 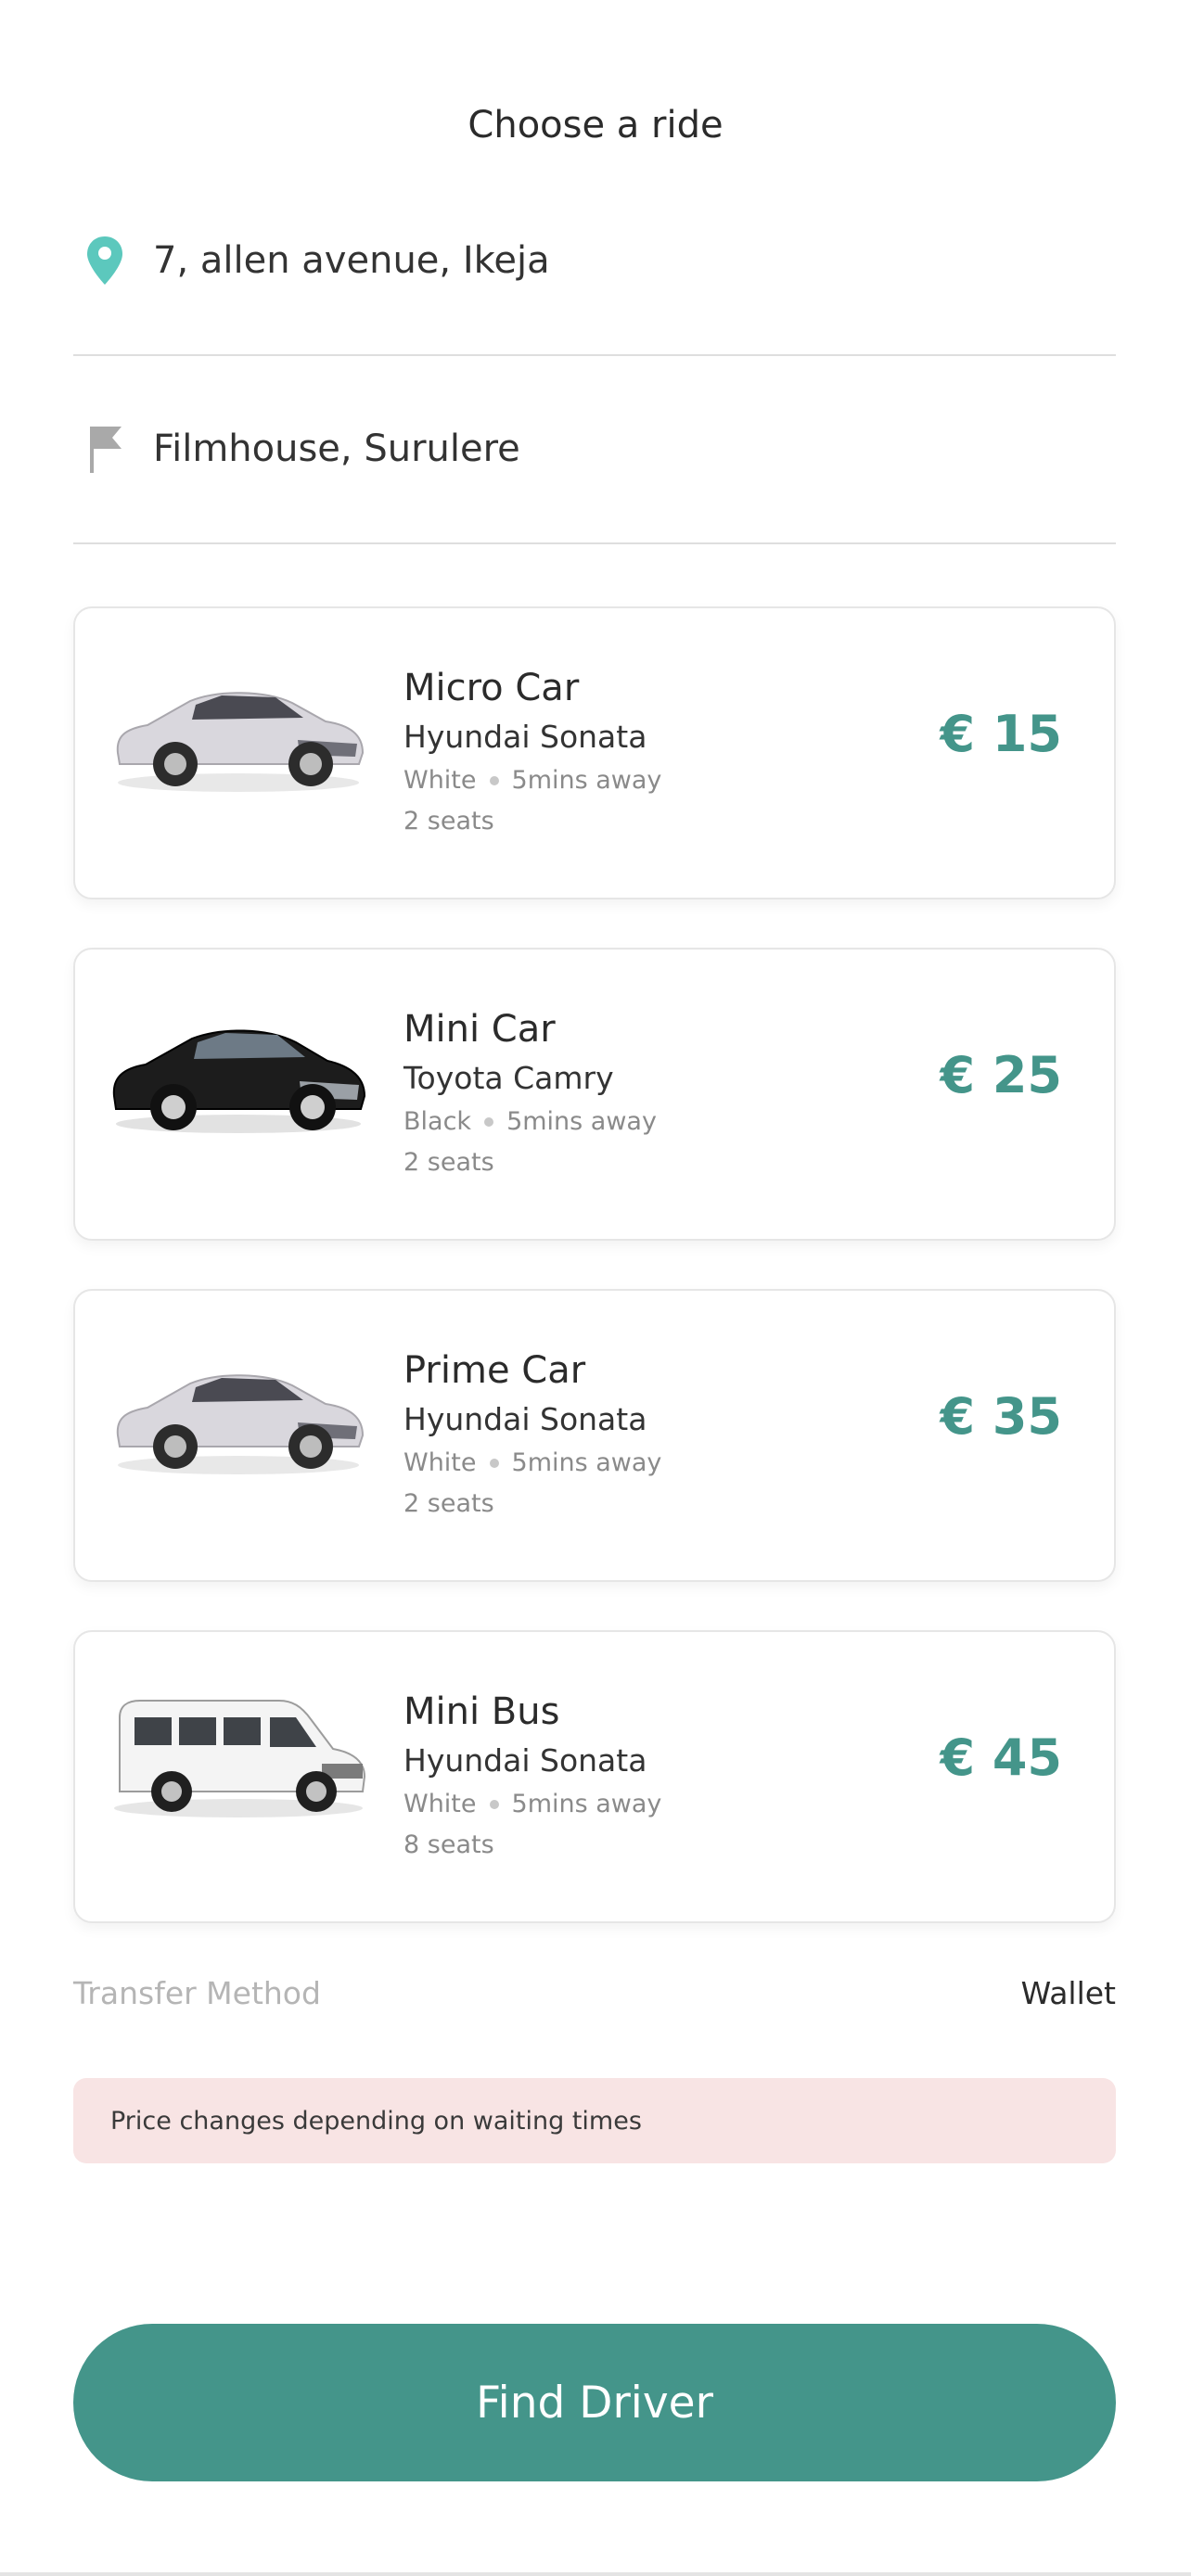 I want to click on pickup-location-field: 7, allen avenue, Ikeja, so click(x=594, y=261).